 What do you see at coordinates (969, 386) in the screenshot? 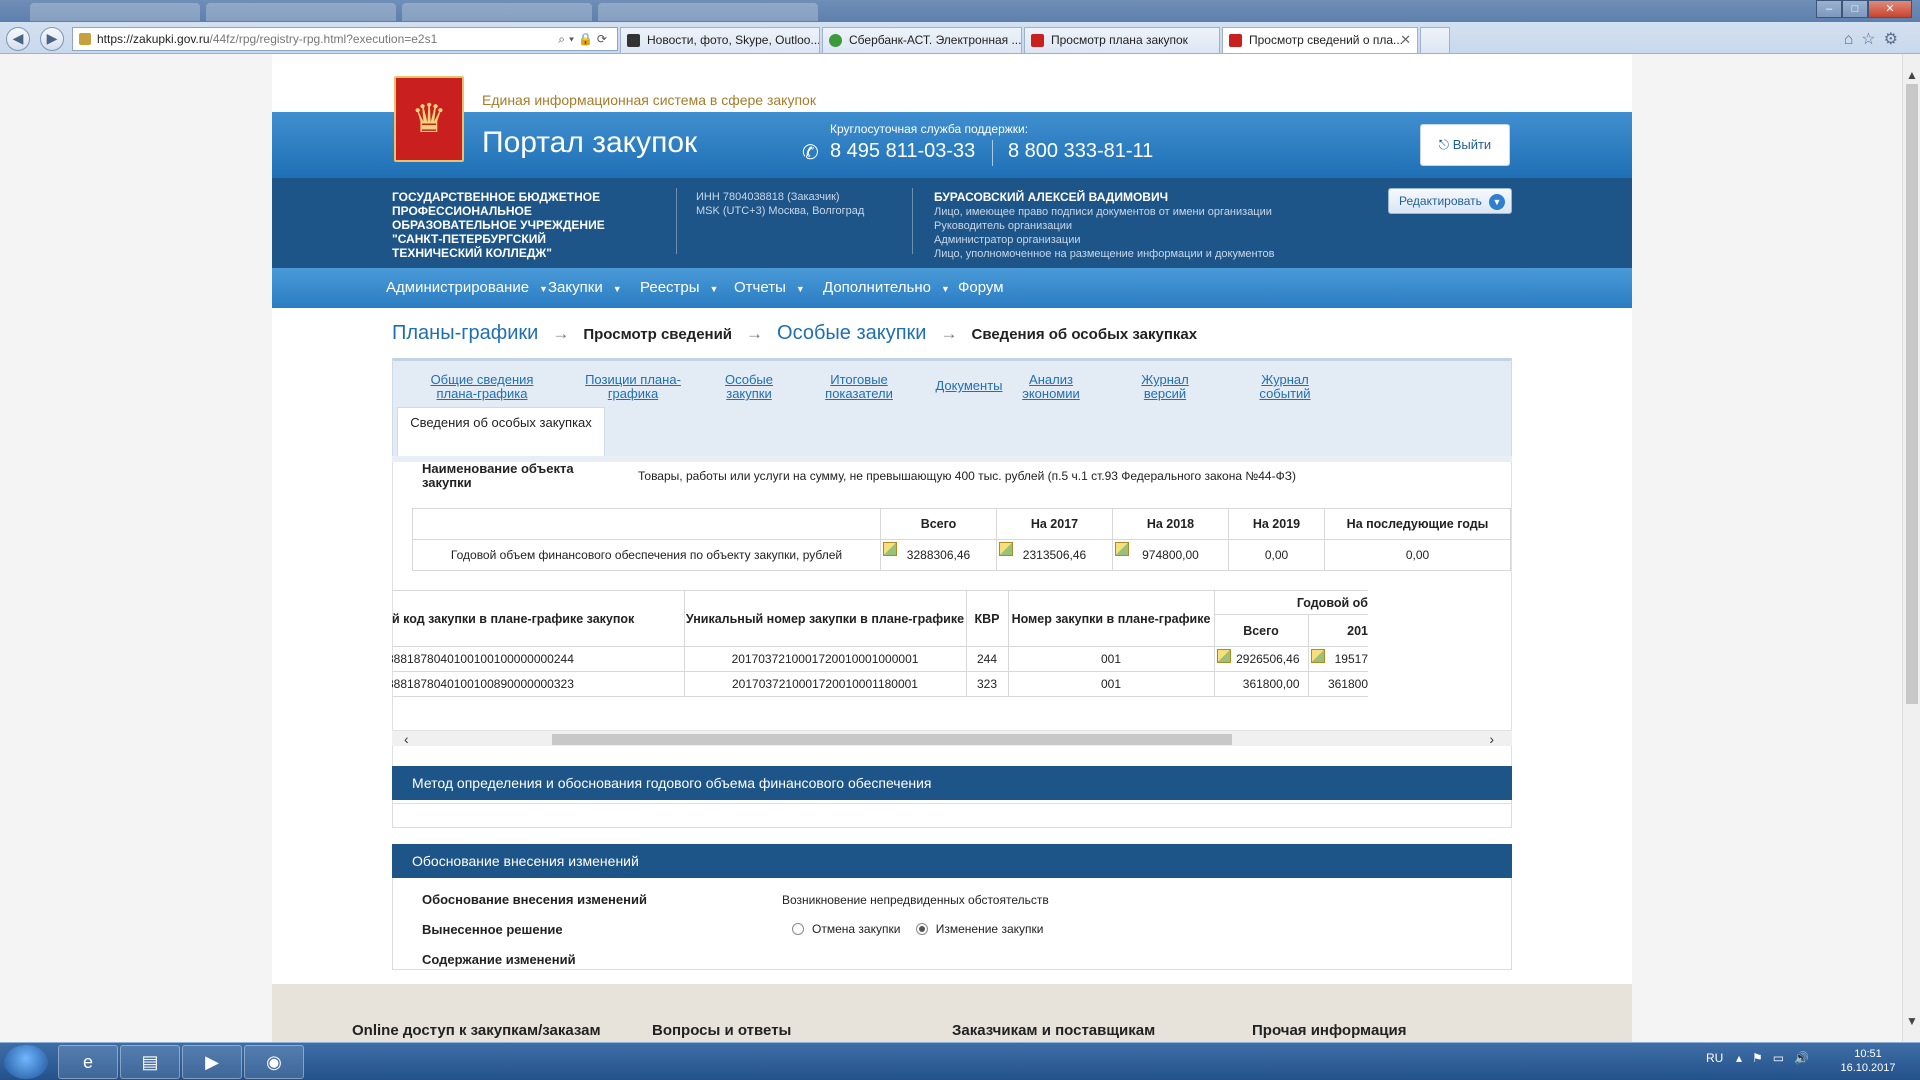
I see `tab-documents: Документы` at bounding box center [969, 386].